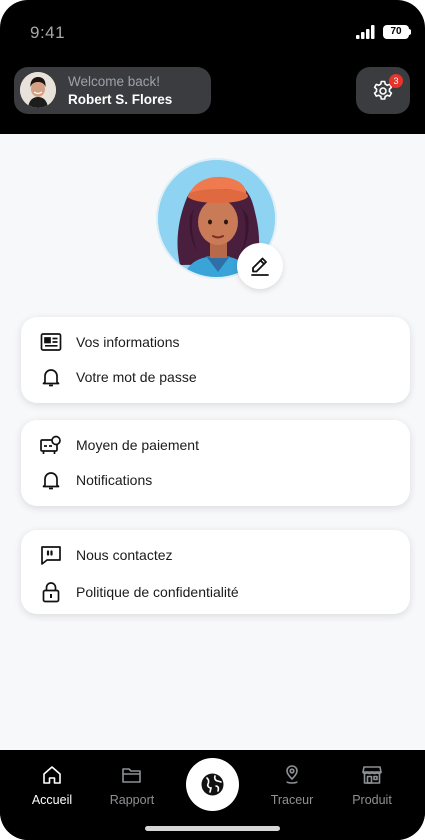 The image size is (425, 840). What do you see at coordinates (51, 342) in the screenshot?
I see `id-card-icon` at bounding box center [51, 342].